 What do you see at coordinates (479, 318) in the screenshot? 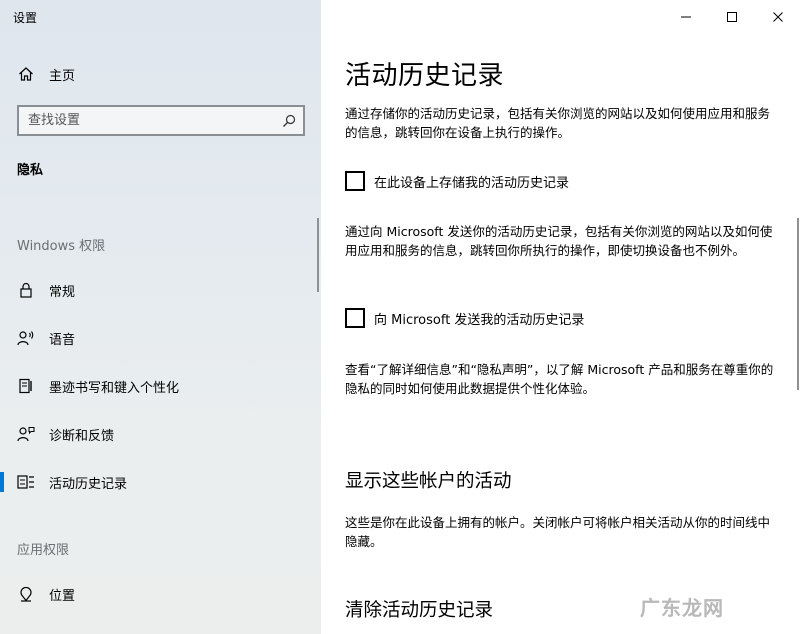
I see `send-microsoft-checkbox-label: 向 Microsoft 发送我的活动历史记录` at bounding box center [479, 318].